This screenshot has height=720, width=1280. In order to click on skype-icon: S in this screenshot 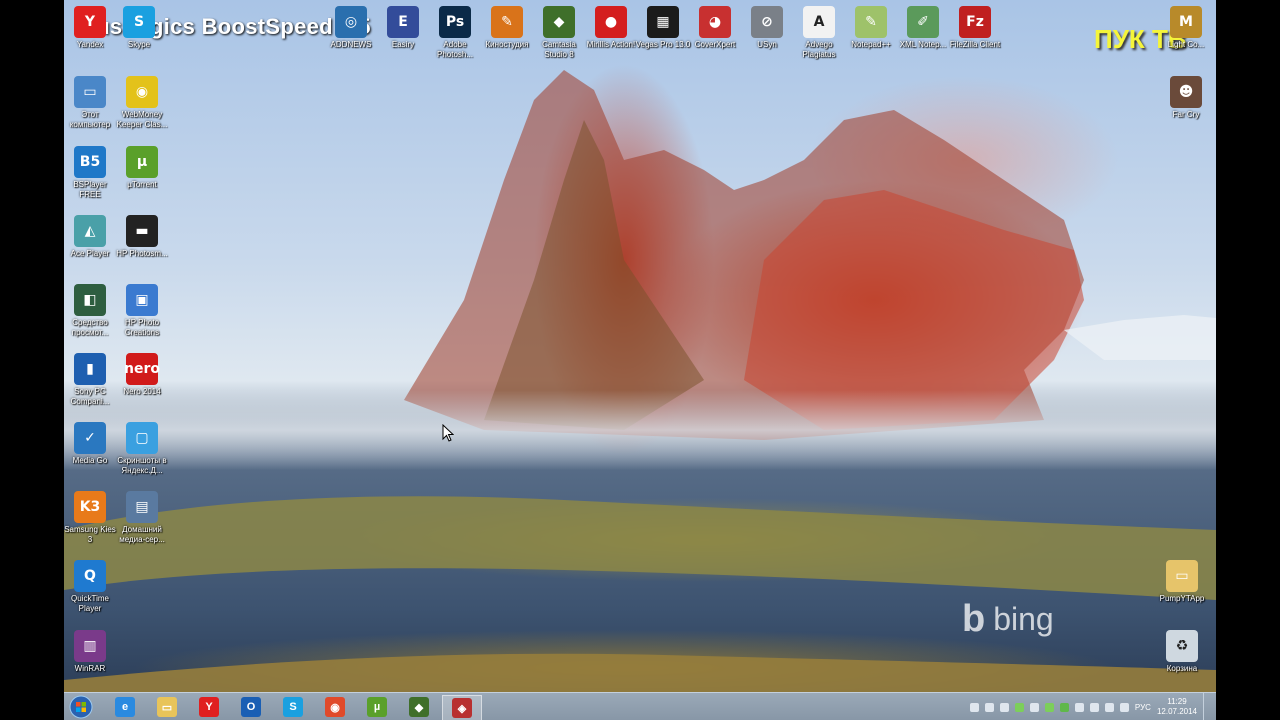, I will do `click(139, 22)`.